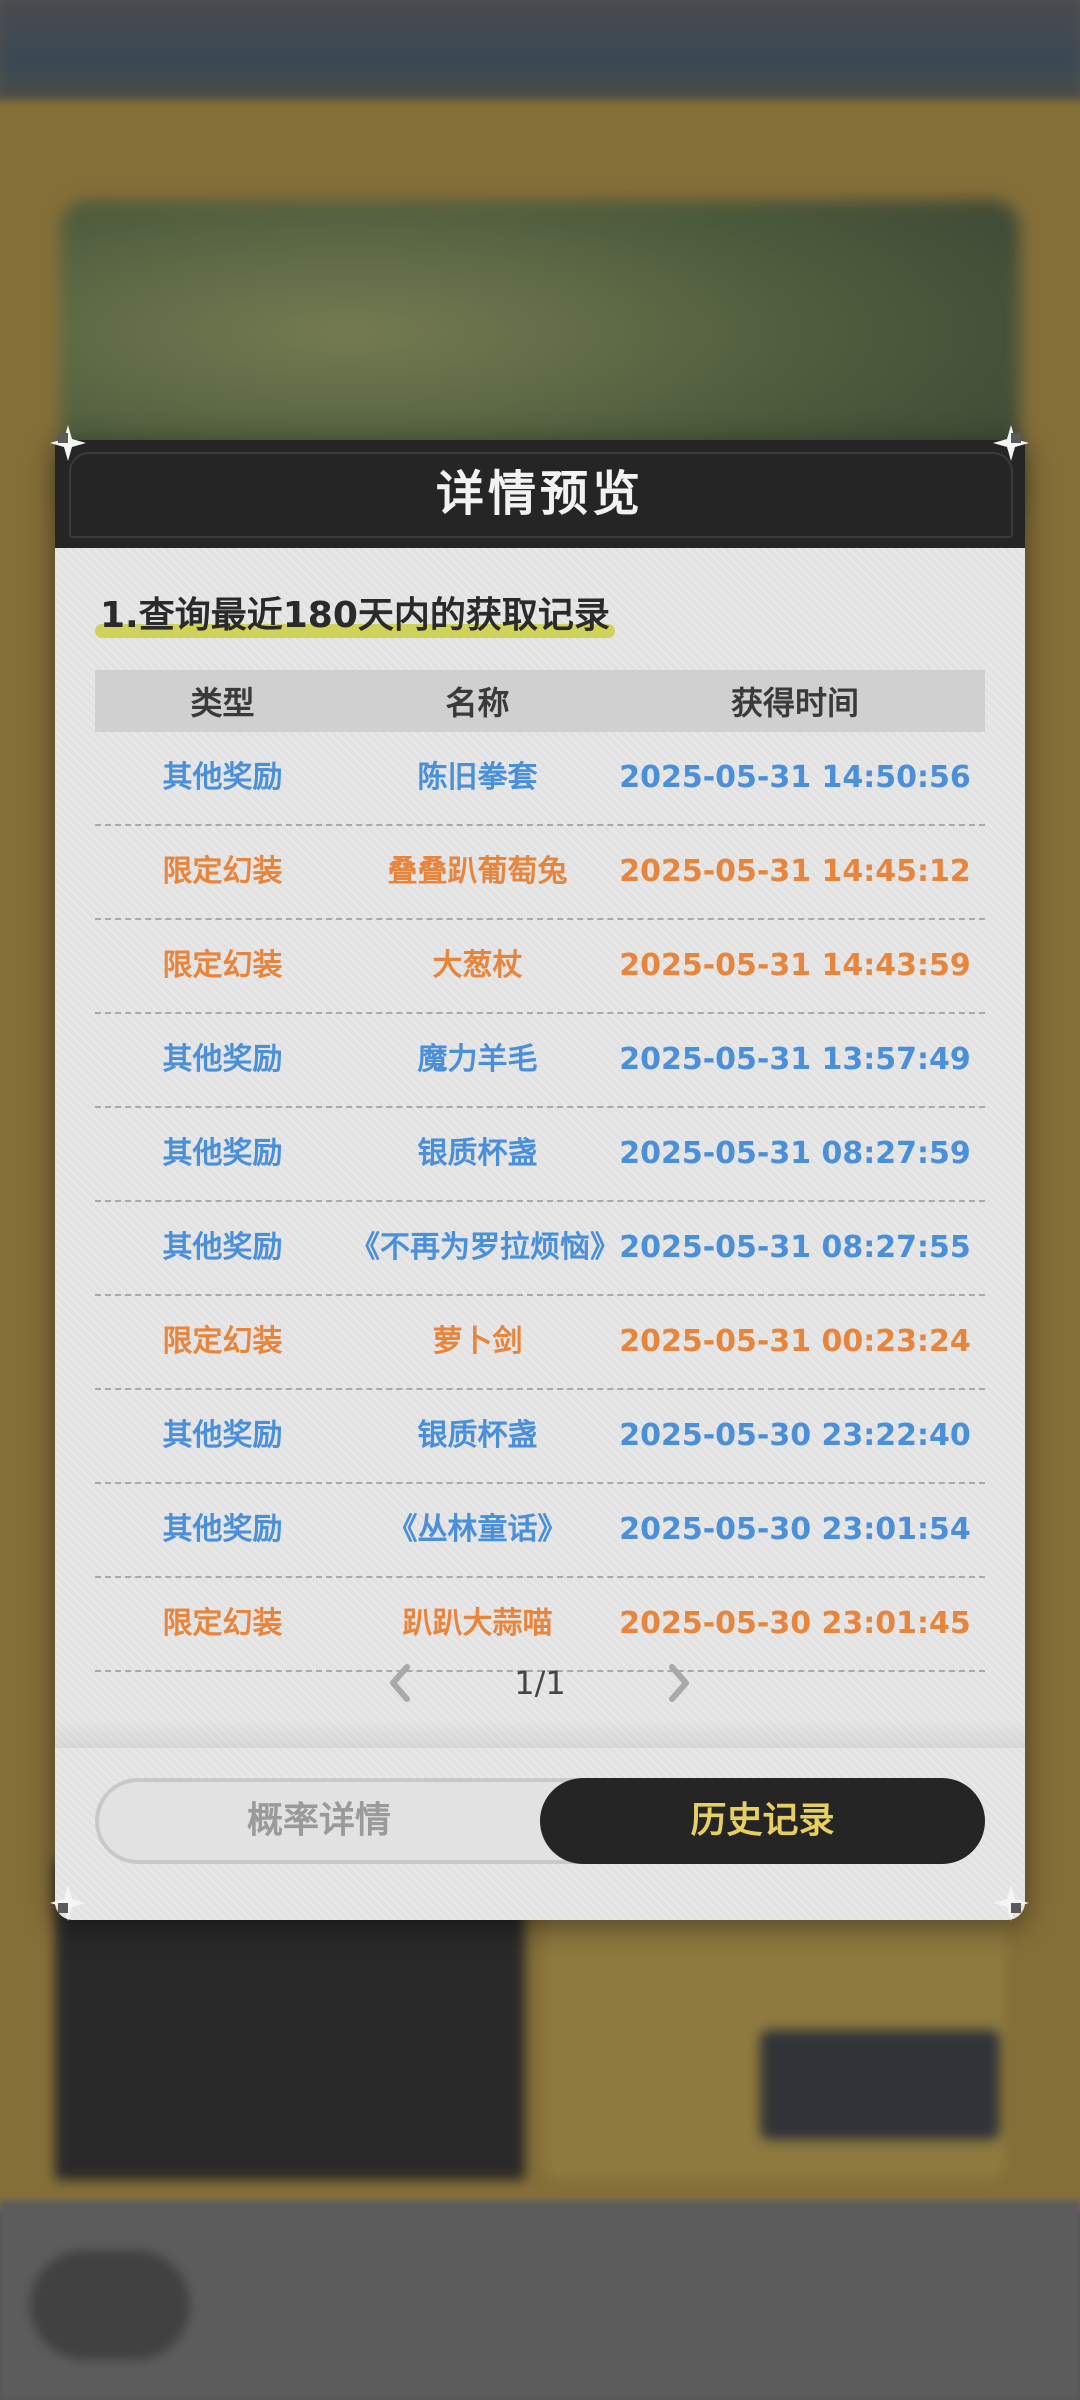 The width and height of the screenshot is (1080, 2400). Describe the element at coordinates (795, 1529) in the screenshot. I see `row-time: 2025-05-30 23:01:54` at that location.